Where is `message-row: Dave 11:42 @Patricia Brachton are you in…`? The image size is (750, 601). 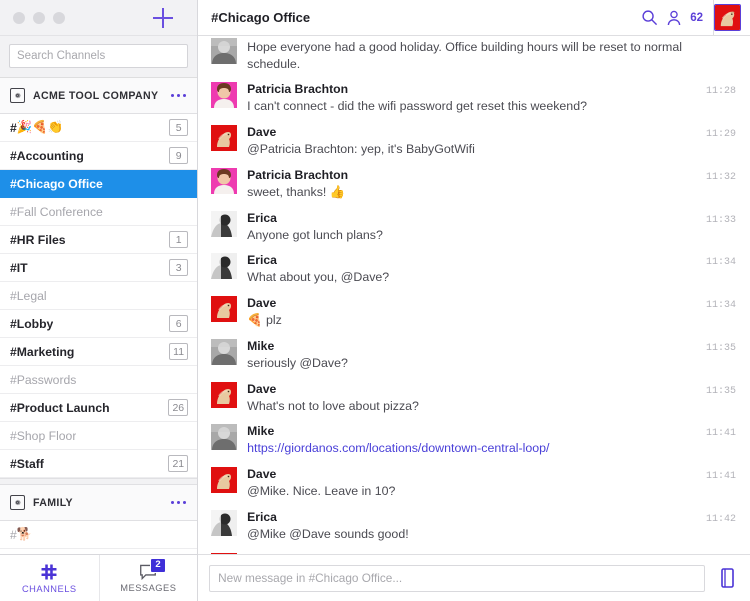
message-row: Dave 11:42 @Patricia Brachton are you in… is located at coordinates (474, 551).